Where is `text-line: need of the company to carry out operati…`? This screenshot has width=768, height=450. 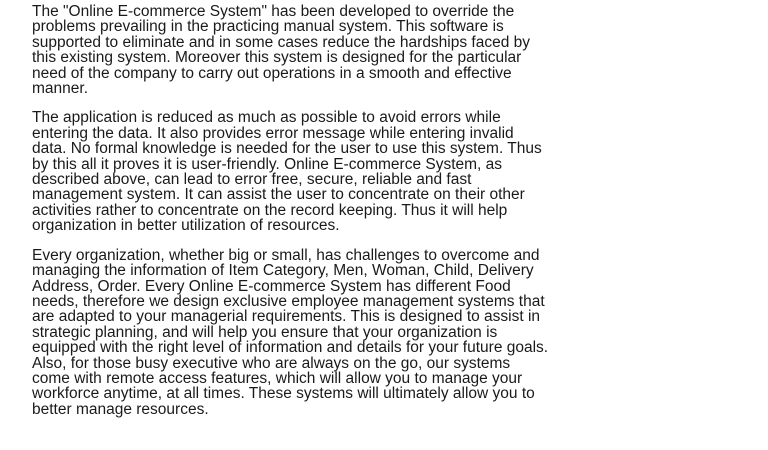 text-line: need of the company to carry out operati… is located at coordinates (272, 73).